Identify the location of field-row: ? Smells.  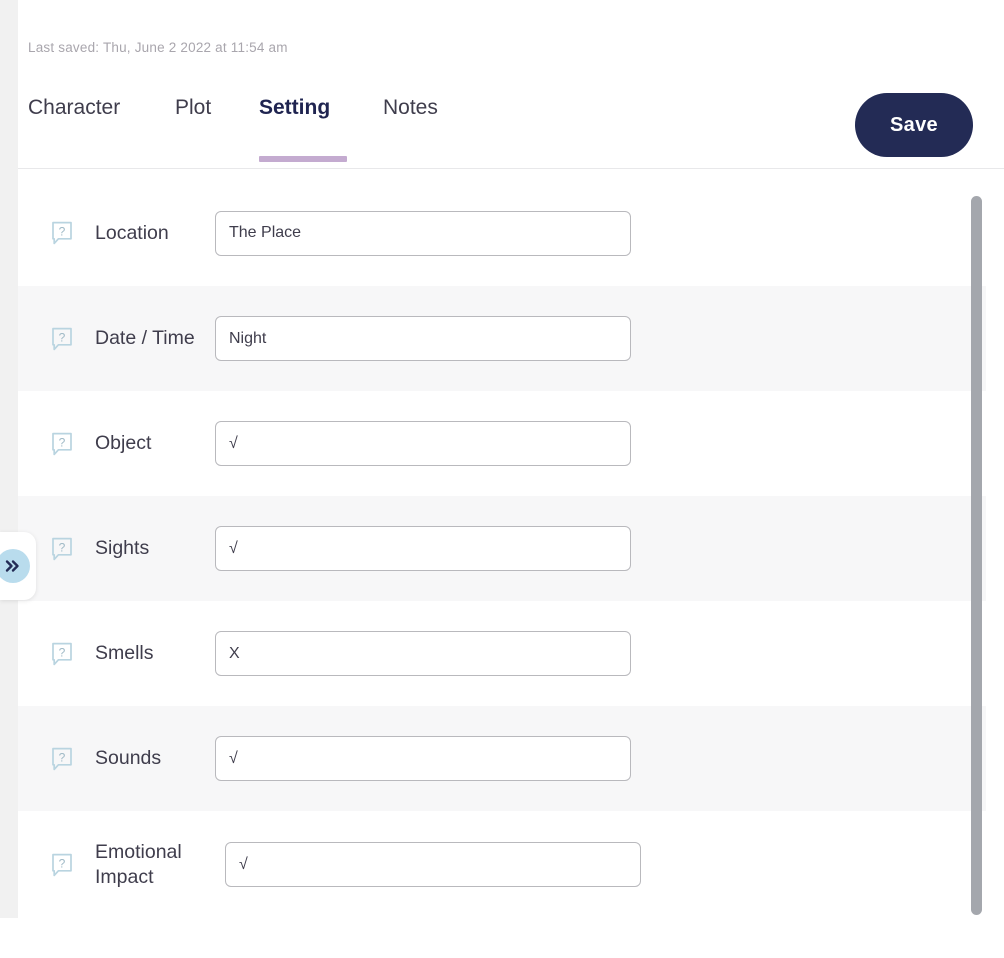
(502, 653).